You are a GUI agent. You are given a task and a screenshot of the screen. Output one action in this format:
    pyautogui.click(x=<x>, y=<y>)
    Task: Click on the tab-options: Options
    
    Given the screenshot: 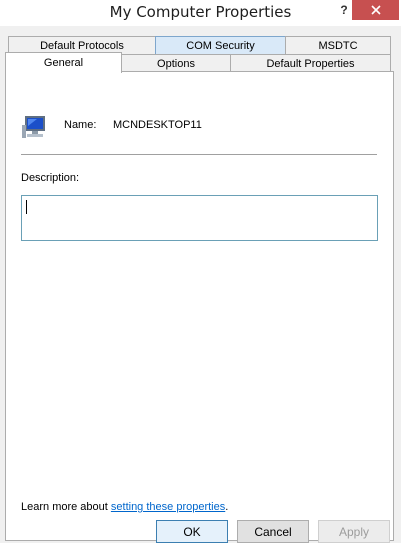 What is the action you would take?
    pyautogui.click(x=176, y=63)
    